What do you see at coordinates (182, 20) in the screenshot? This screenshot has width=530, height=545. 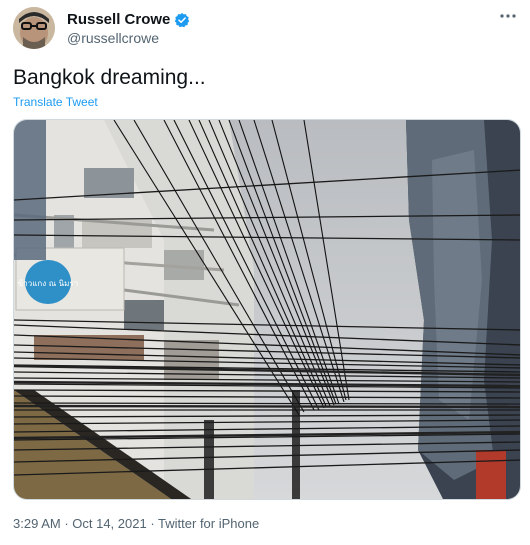 I see `verified-badge-icon` at bounding box center [182, 20].